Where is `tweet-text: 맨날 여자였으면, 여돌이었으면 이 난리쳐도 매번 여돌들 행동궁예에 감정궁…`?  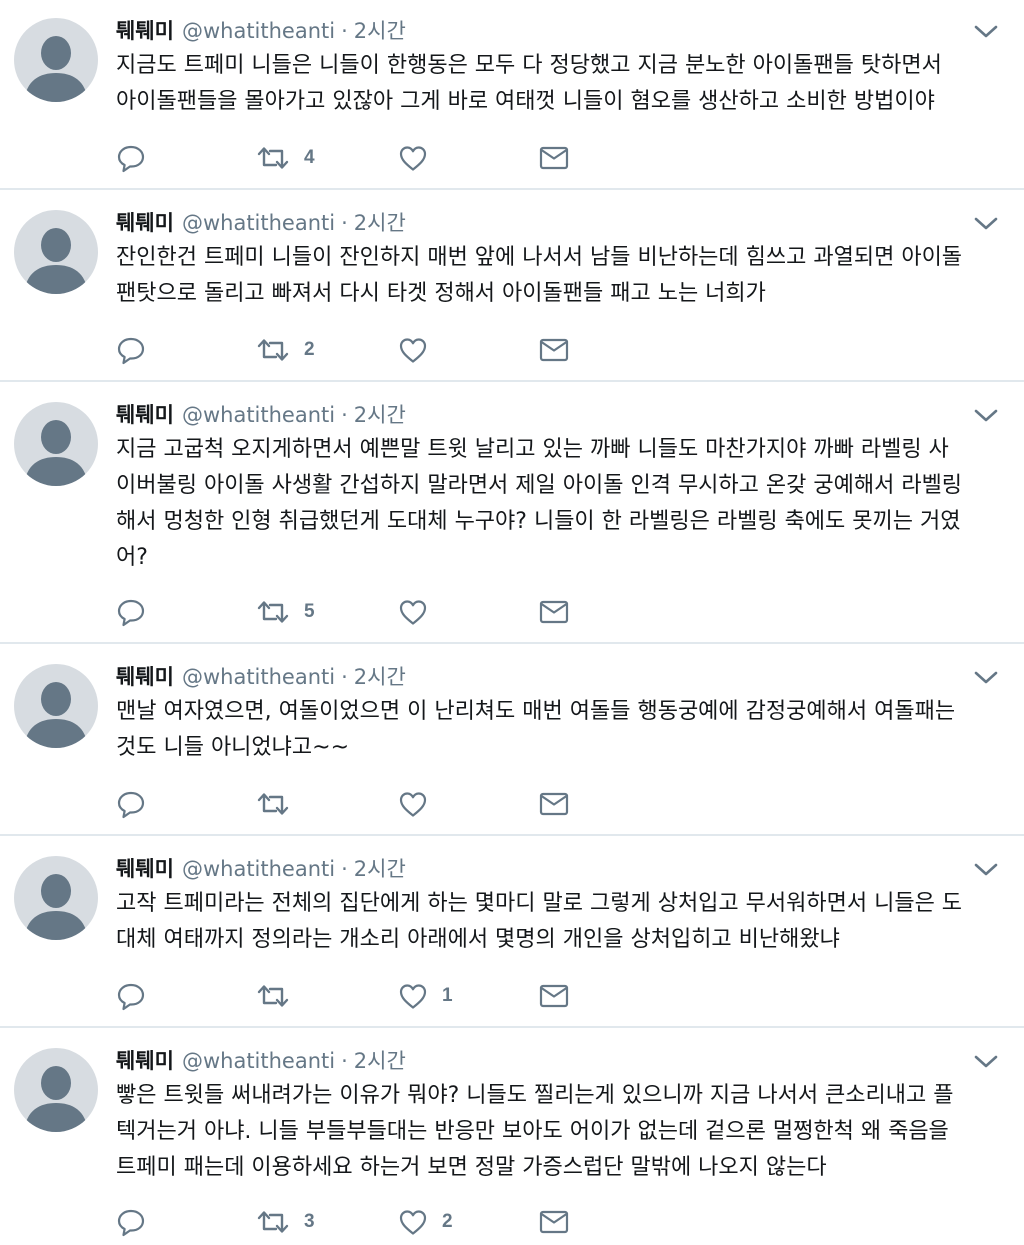
tweet-text: 맨날 여자였으면, 여돌이었으면 이 난리쳐도 매번 여돌들 행동궁예에 감정궁… is located at coordinates (561, 730).